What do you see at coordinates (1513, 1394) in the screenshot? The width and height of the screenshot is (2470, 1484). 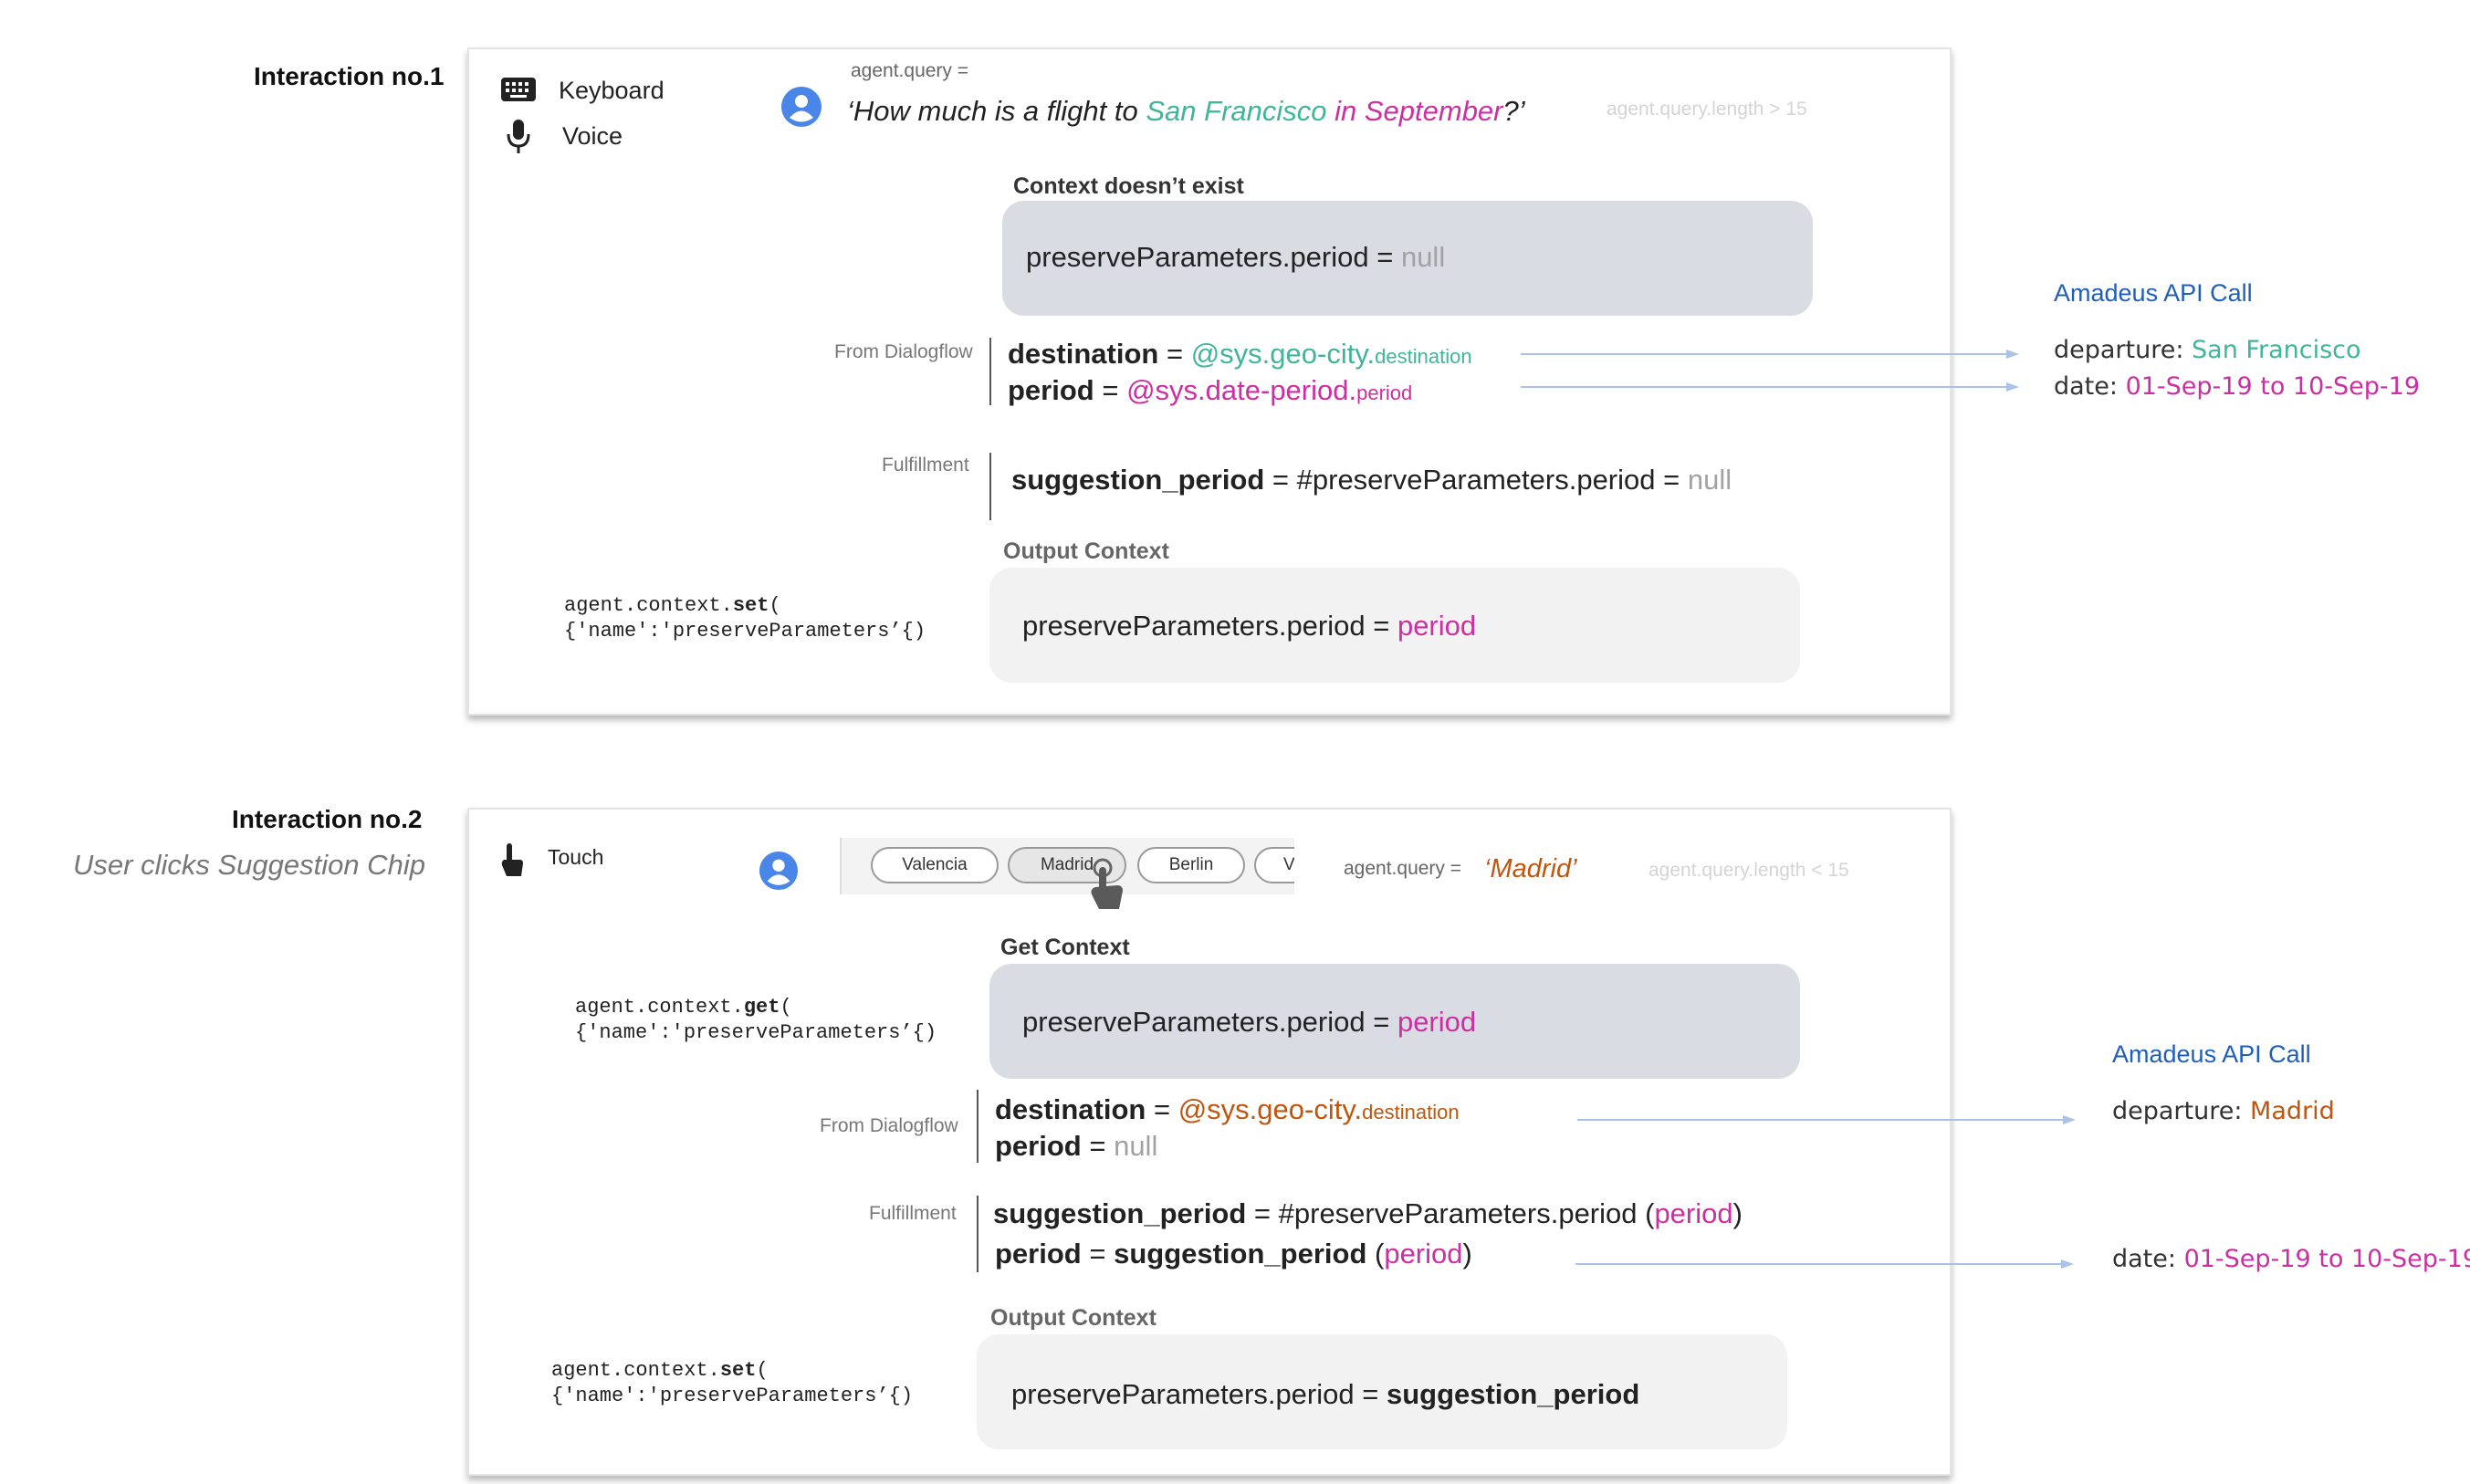 I see `output-rhs: suggestion_period` at bounding box center [1513, 1394].